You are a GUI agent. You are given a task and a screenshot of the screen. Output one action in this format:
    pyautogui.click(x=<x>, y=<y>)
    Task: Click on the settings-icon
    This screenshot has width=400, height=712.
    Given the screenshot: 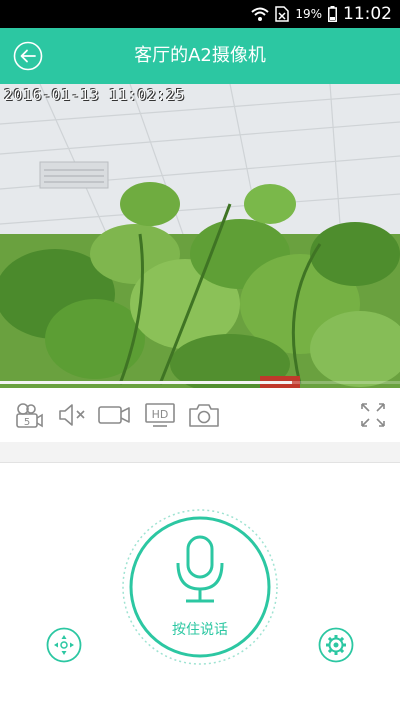 What is the action you would take?
    pyautogui.click(x=336, y=645)
    